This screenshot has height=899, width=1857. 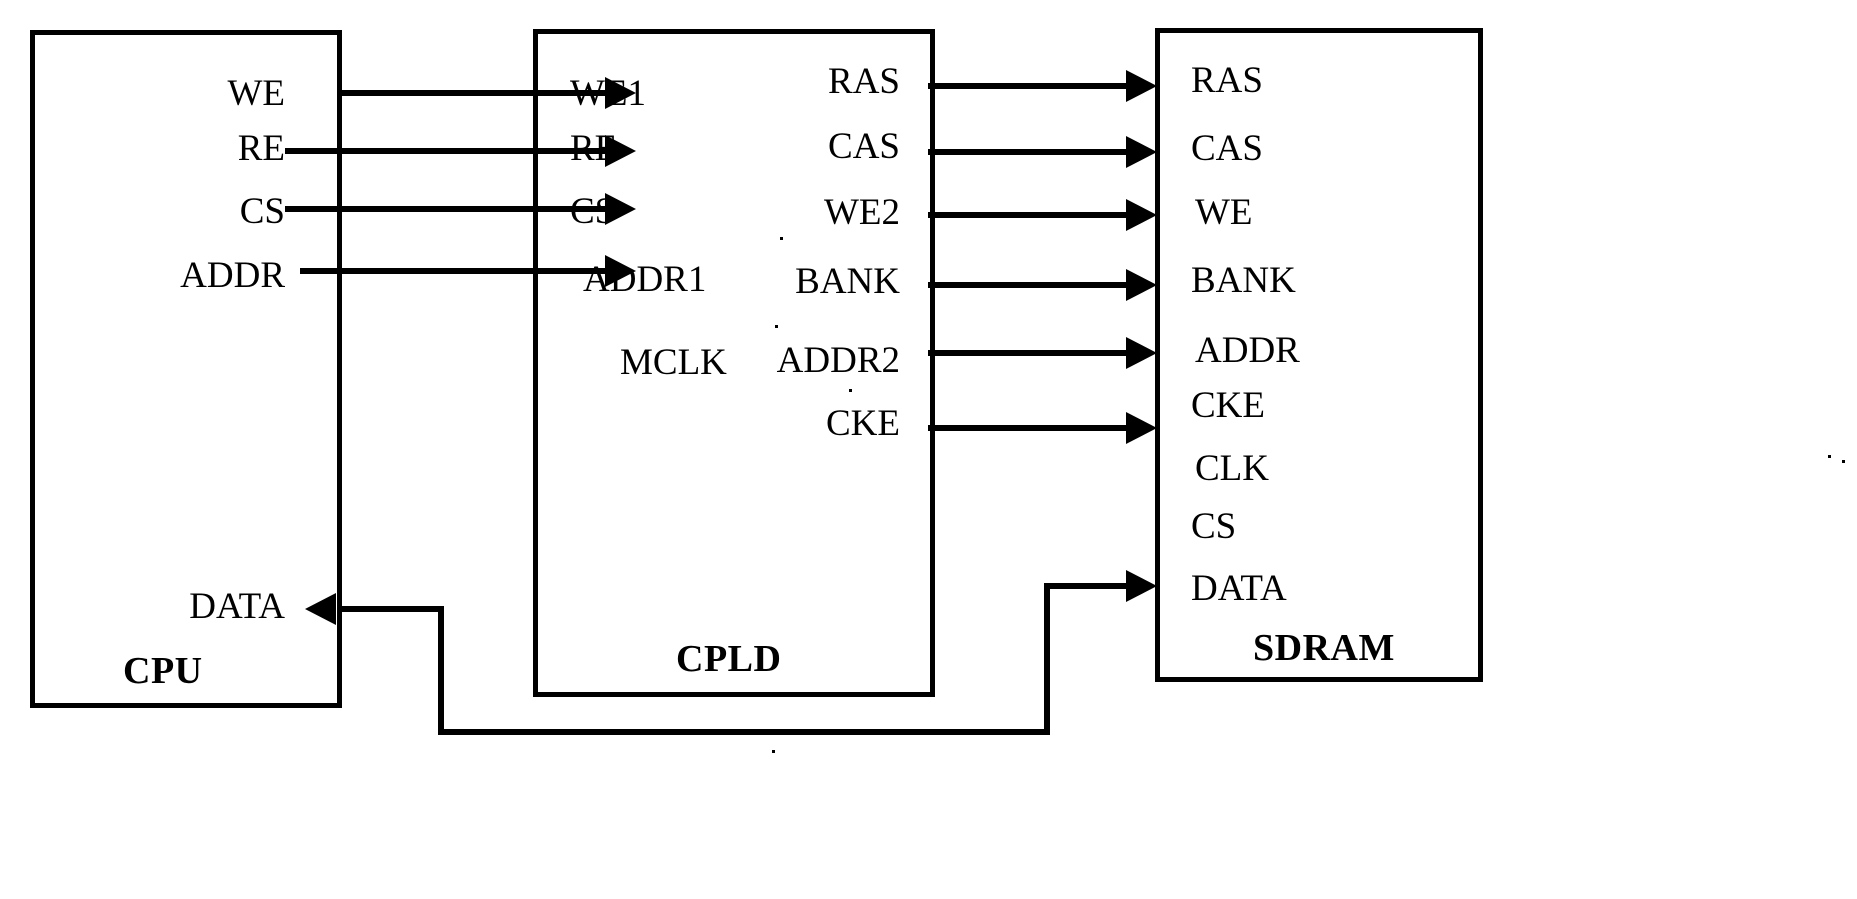 What do you see at coordinates (1028, 215) in the screenshot?
I see `wire-cpld-we2-to-sdram-we` at bounding box center [1028, 215].